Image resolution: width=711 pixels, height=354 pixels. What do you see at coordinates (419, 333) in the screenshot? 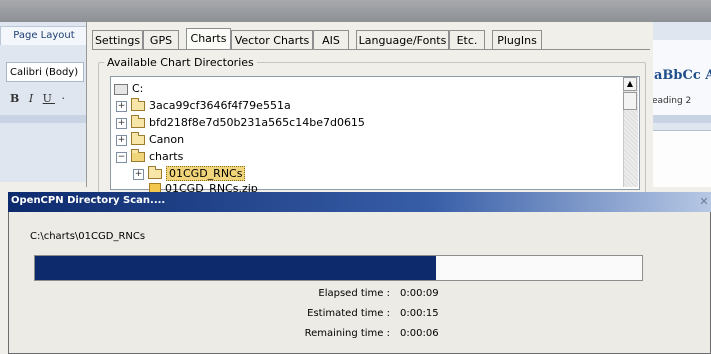
I see `remaining-value: 0:00:06` at bounding box center [419, 333].